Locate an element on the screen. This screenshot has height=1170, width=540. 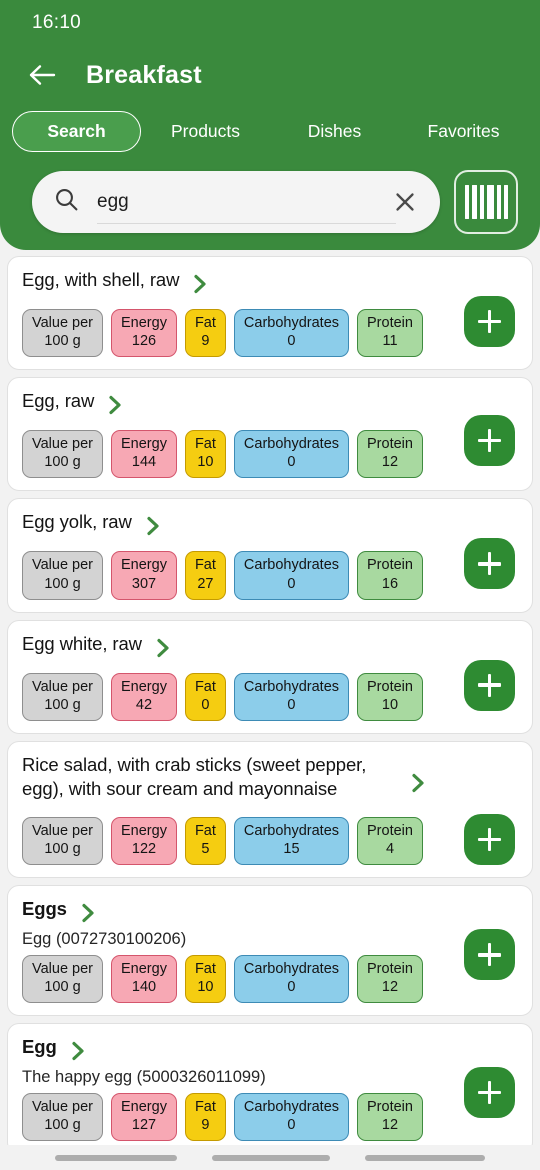
recents-button is located at coordinates (116, 1157).